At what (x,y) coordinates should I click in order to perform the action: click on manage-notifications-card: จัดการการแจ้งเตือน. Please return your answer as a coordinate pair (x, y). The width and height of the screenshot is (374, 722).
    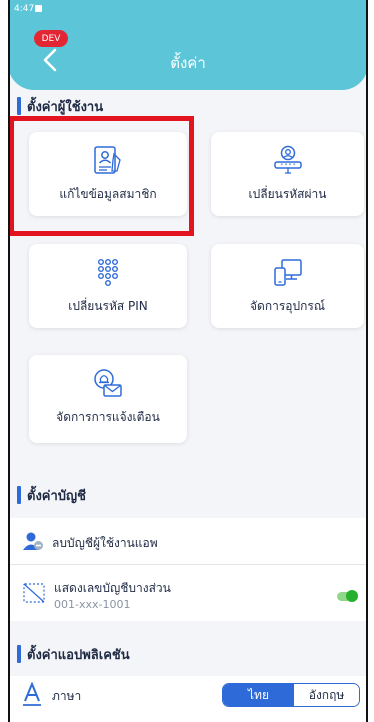
    Looking at the image, I should click on (108, 399).